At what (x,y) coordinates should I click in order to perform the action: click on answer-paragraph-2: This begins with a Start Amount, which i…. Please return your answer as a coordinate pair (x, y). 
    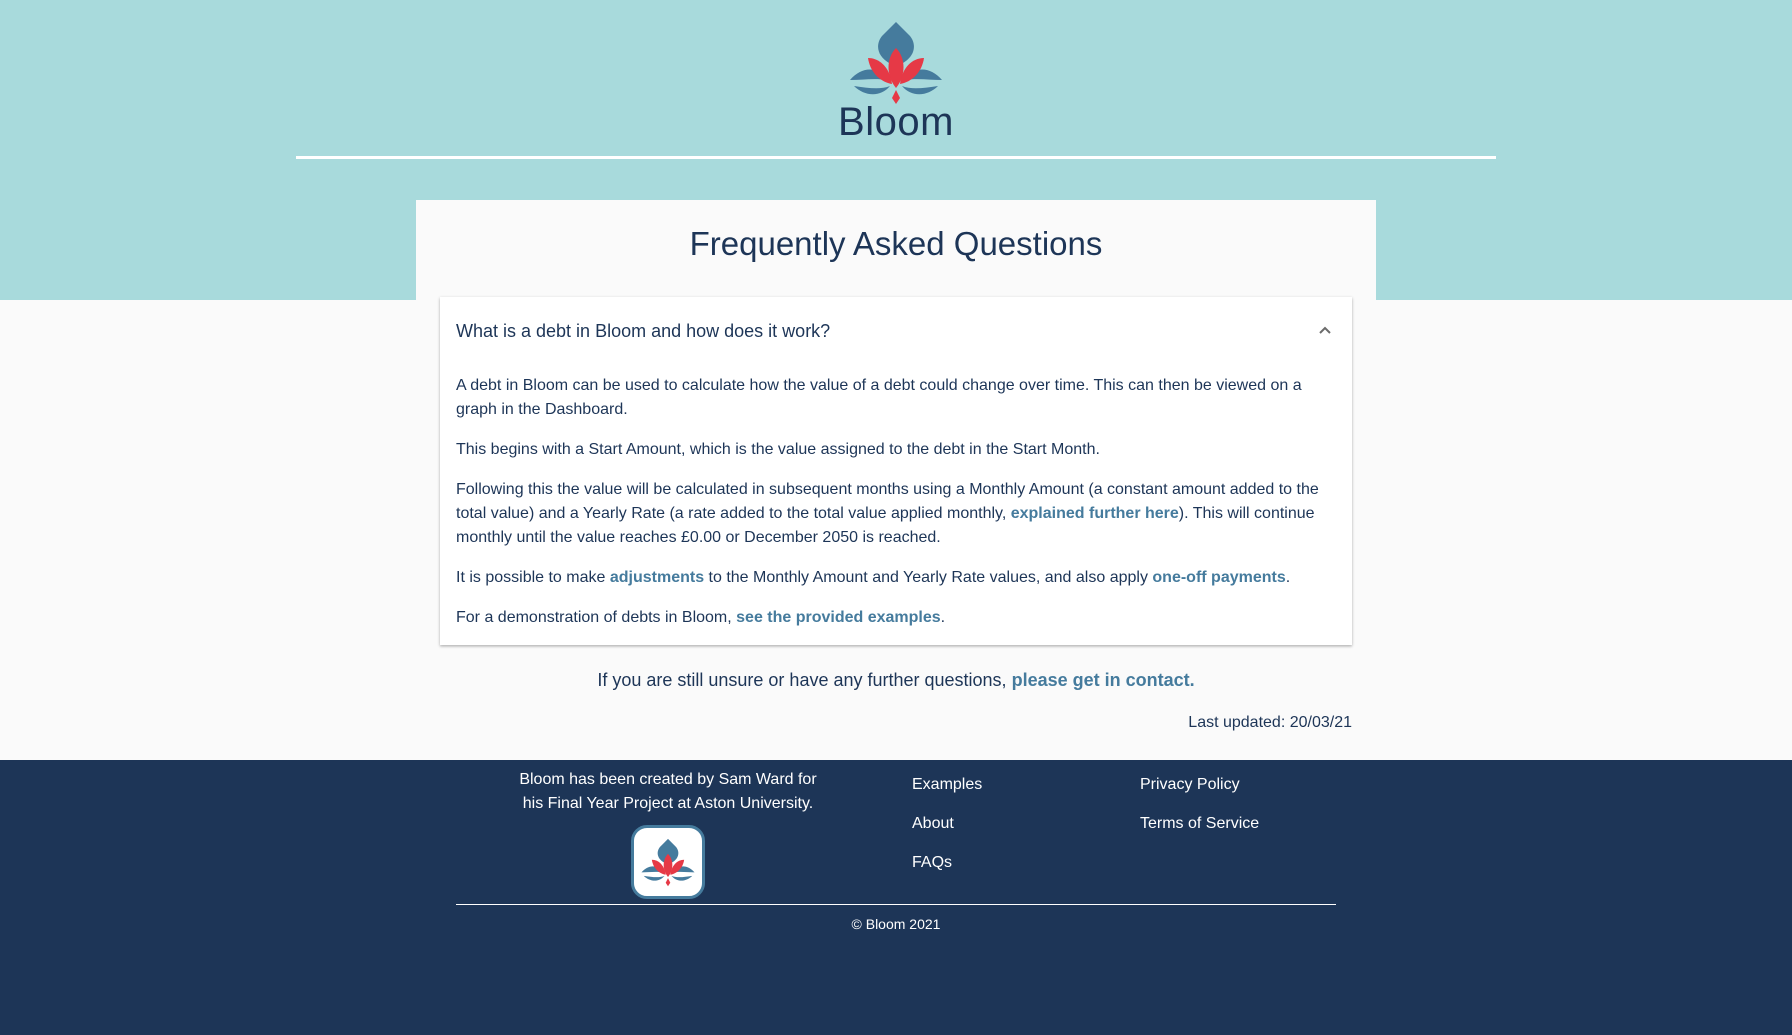
    Looking at the image, I should click on (778, 449).